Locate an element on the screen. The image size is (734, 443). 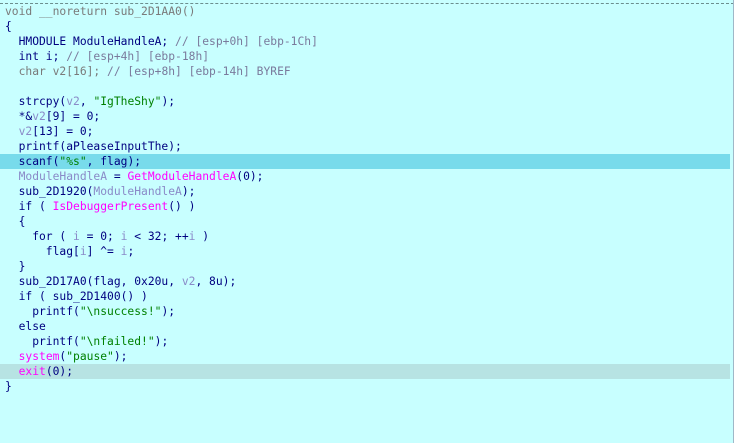
code-token: () ) is located at coordinates (182, 206).